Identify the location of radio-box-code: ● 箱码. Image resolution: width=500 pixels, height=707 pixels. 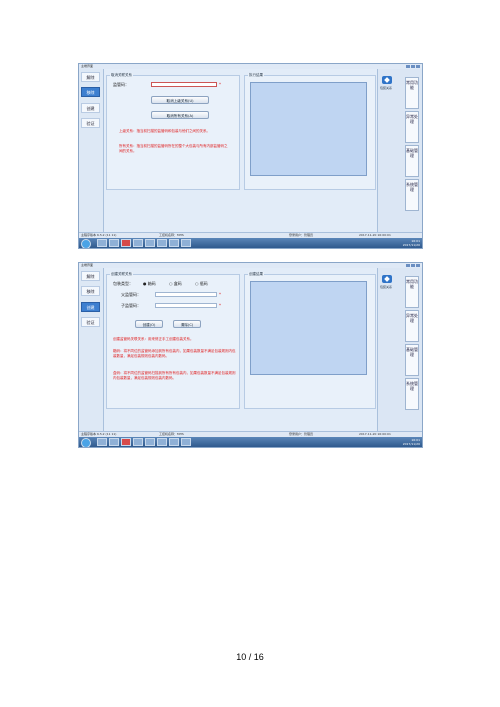
(149, 283).